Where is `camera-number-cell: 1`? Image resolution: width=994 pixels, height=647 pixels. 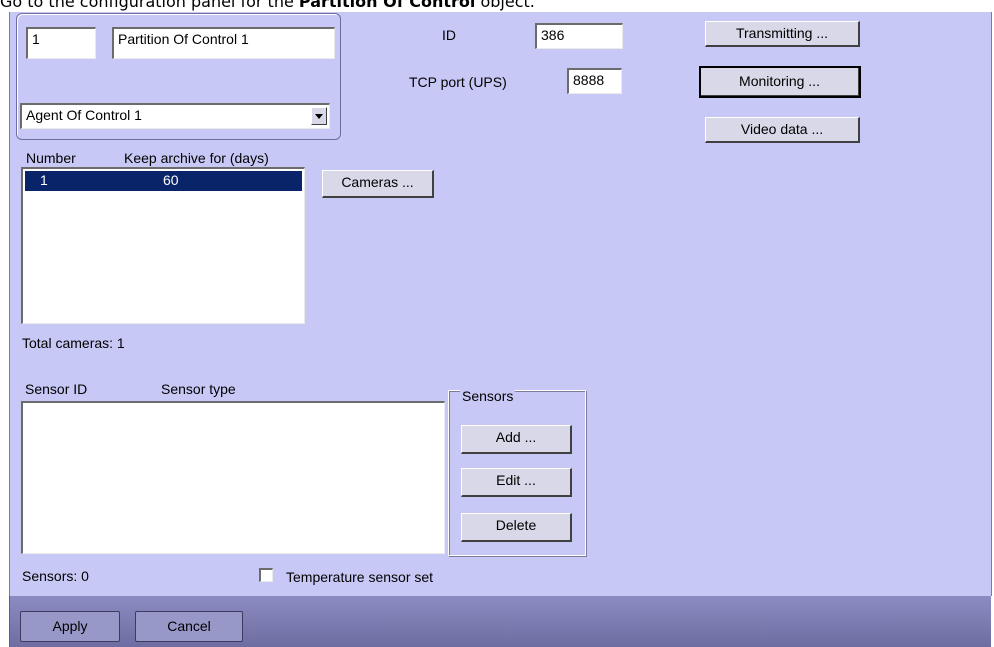 camera-number-cell: 1 is located at coordinates (44, 180).